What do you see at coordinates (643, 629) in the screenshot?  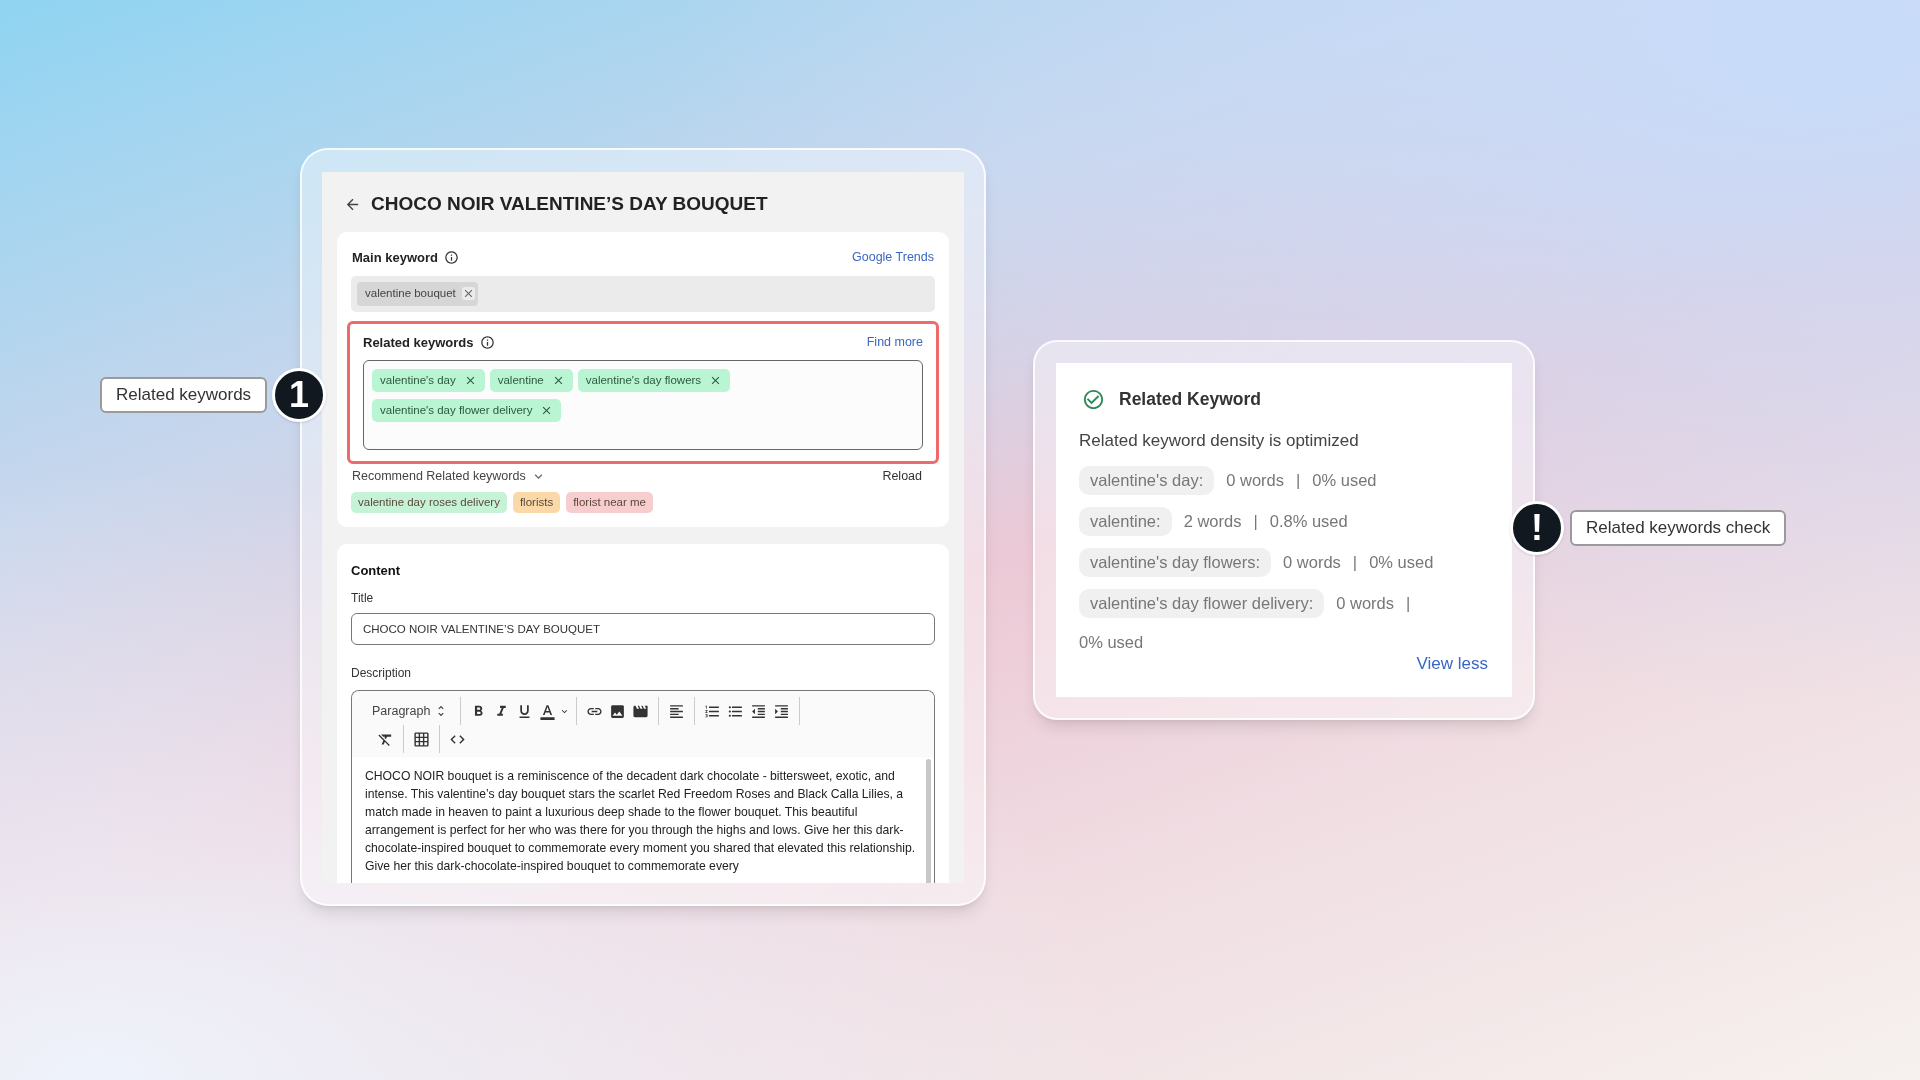 I see `title-field: CHOCO NOIR VALENTINE’S DAY BOUQUET` at bounding box center [643, 629].